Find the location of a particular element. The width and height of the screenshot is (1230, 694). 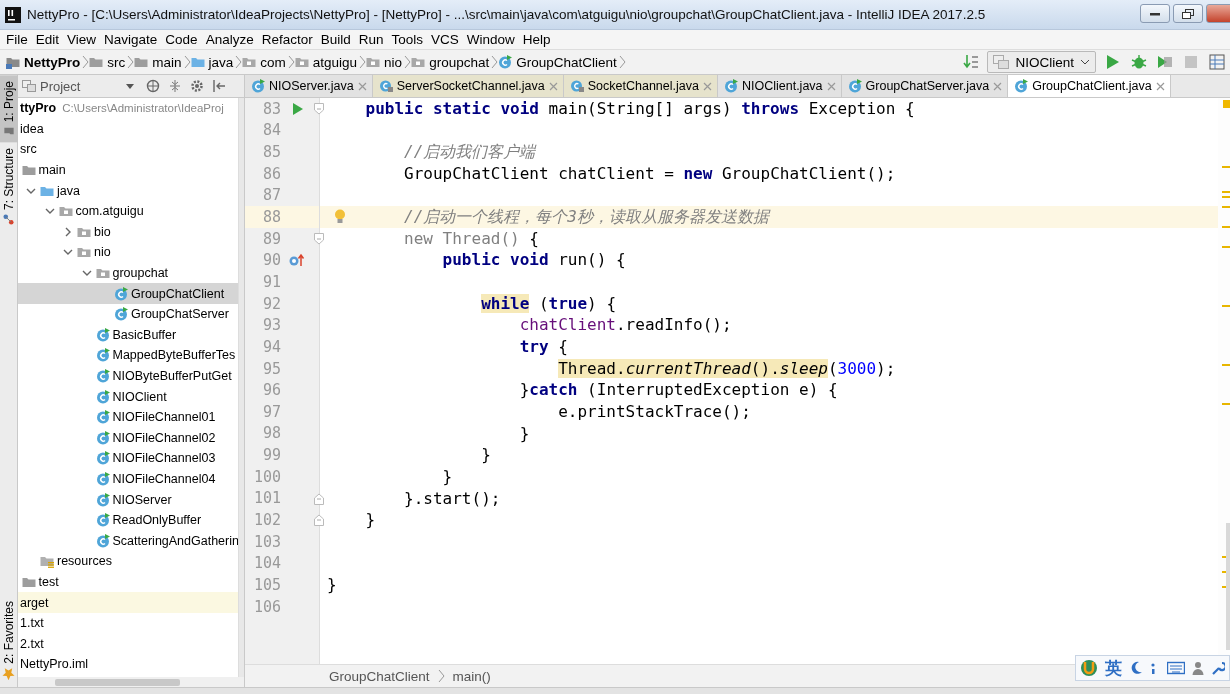

tree-item: ScatteringAndGatherin is located at coordinates (128, 541).